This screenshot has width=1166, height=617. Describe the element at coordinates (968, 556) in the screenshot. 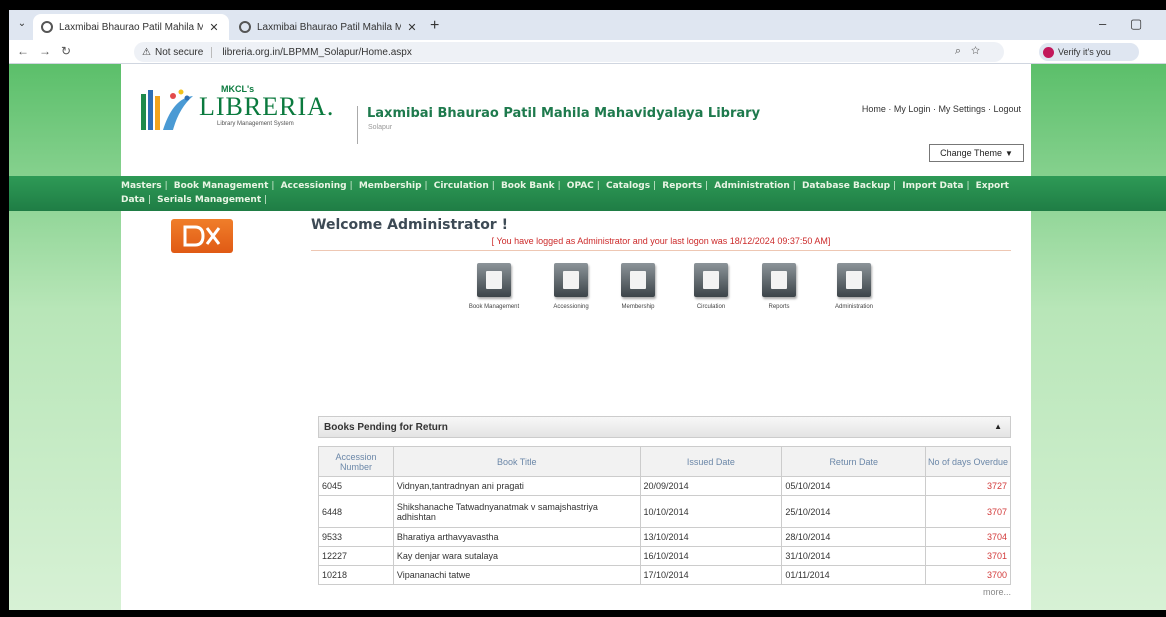

I see `overdue-cell: 3701` at that location.